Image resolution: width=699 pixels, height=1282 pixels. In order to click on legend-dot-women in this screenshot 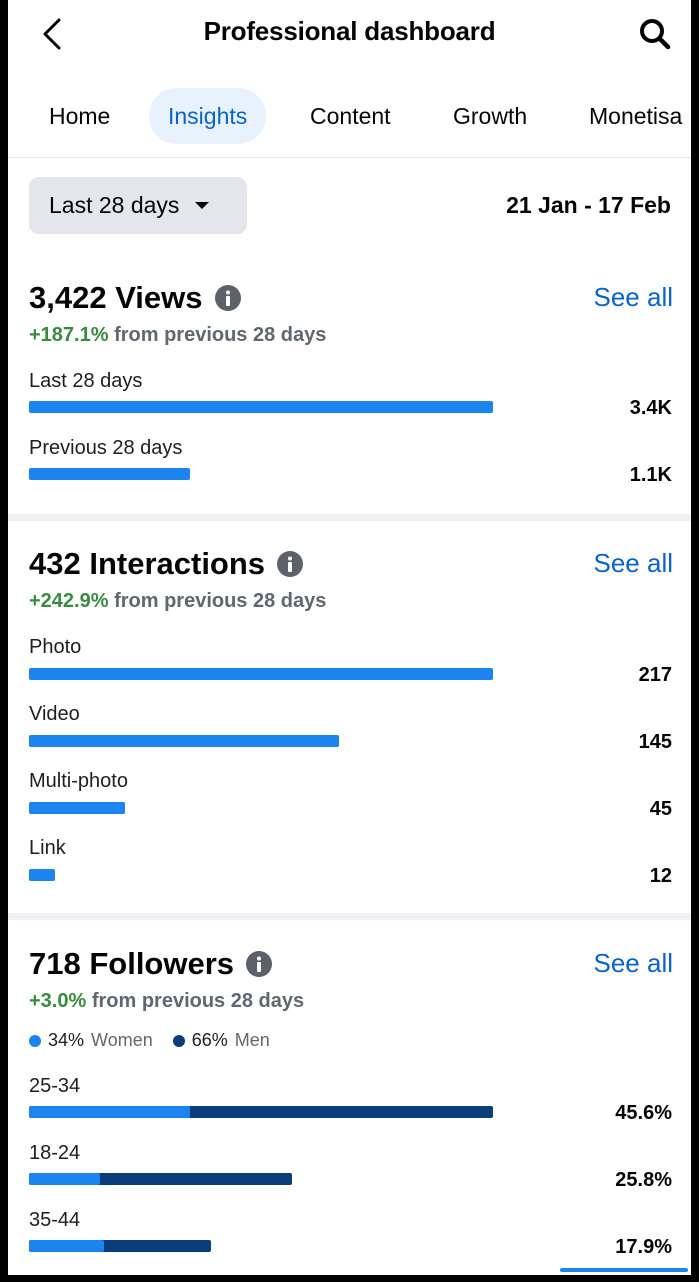, I will do `click(35, 1040)`.